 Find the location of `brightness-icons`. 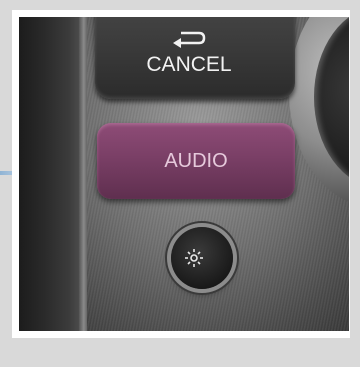

brightness-icons is located at coordinates (202, 258).